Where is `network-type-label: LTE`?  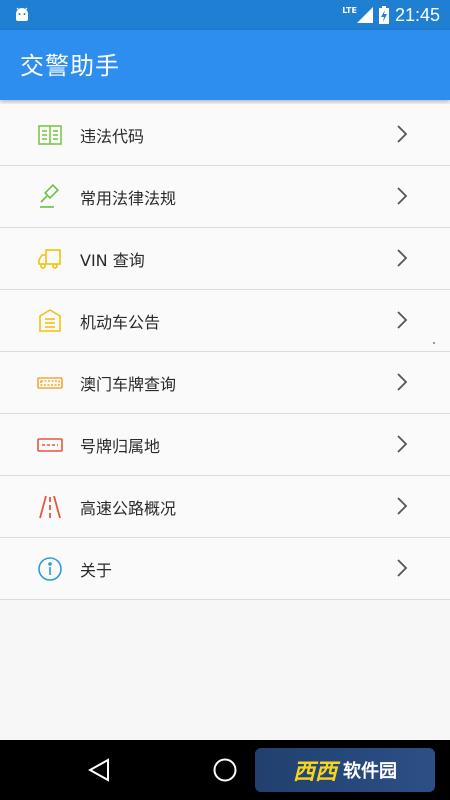 network-type-label: LTE is located at coordinates (349, 10).